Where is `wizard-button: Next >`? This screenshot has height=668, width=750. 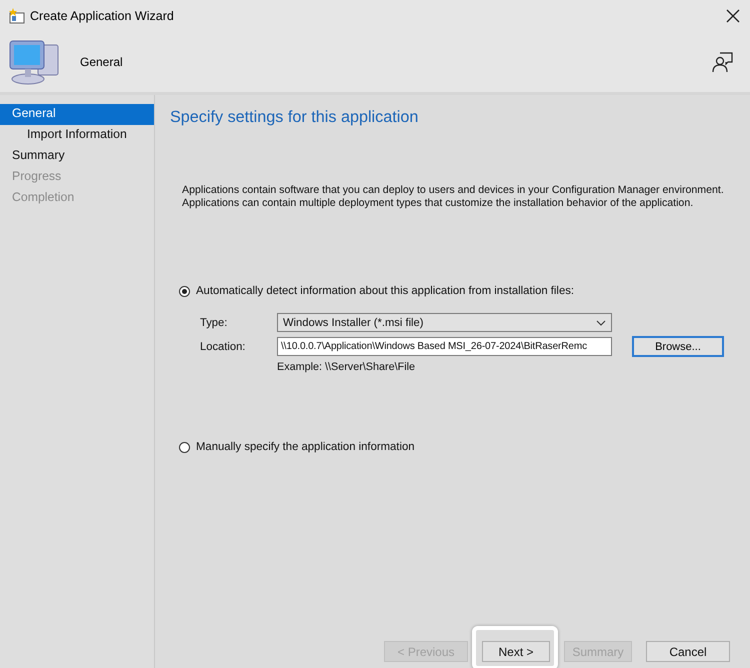 wizard-button: Next > is located at coordinates (516, 651).